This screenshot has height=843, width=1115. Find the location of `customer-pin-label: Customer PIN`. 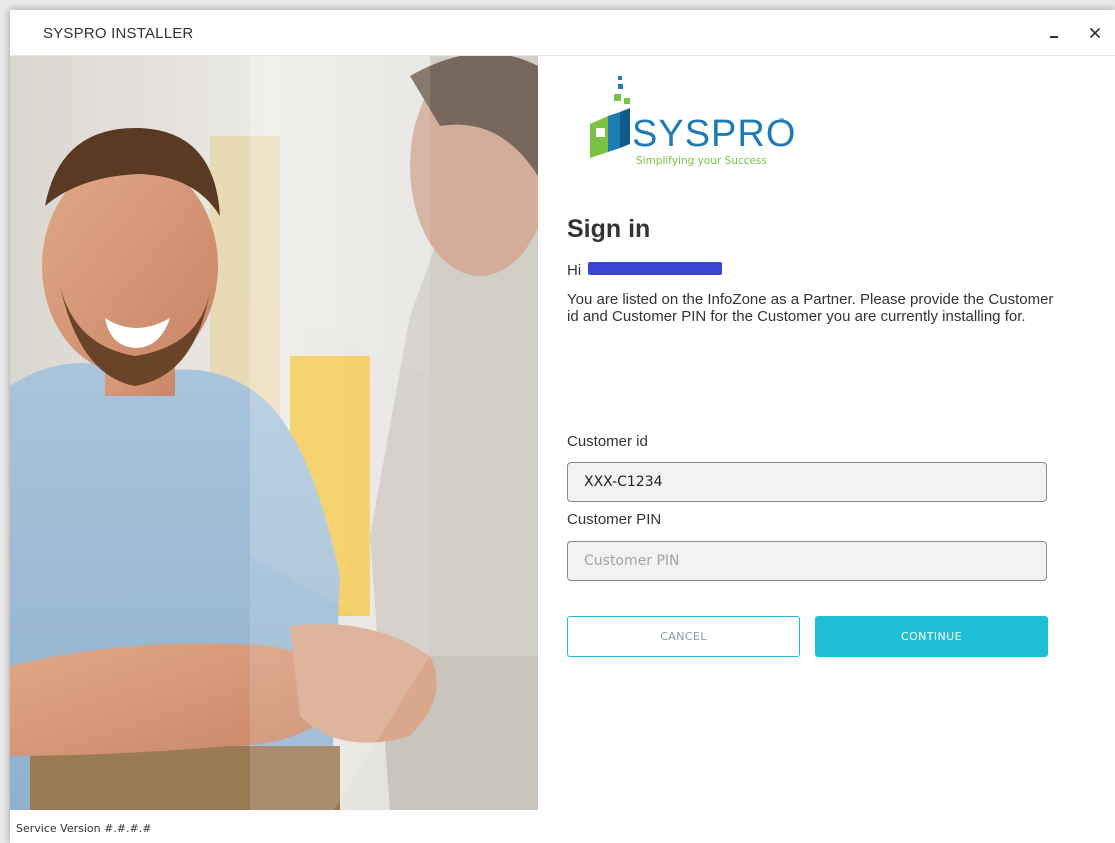

customer-pin-label: Customer PIN is located at coordinates (614, 519).